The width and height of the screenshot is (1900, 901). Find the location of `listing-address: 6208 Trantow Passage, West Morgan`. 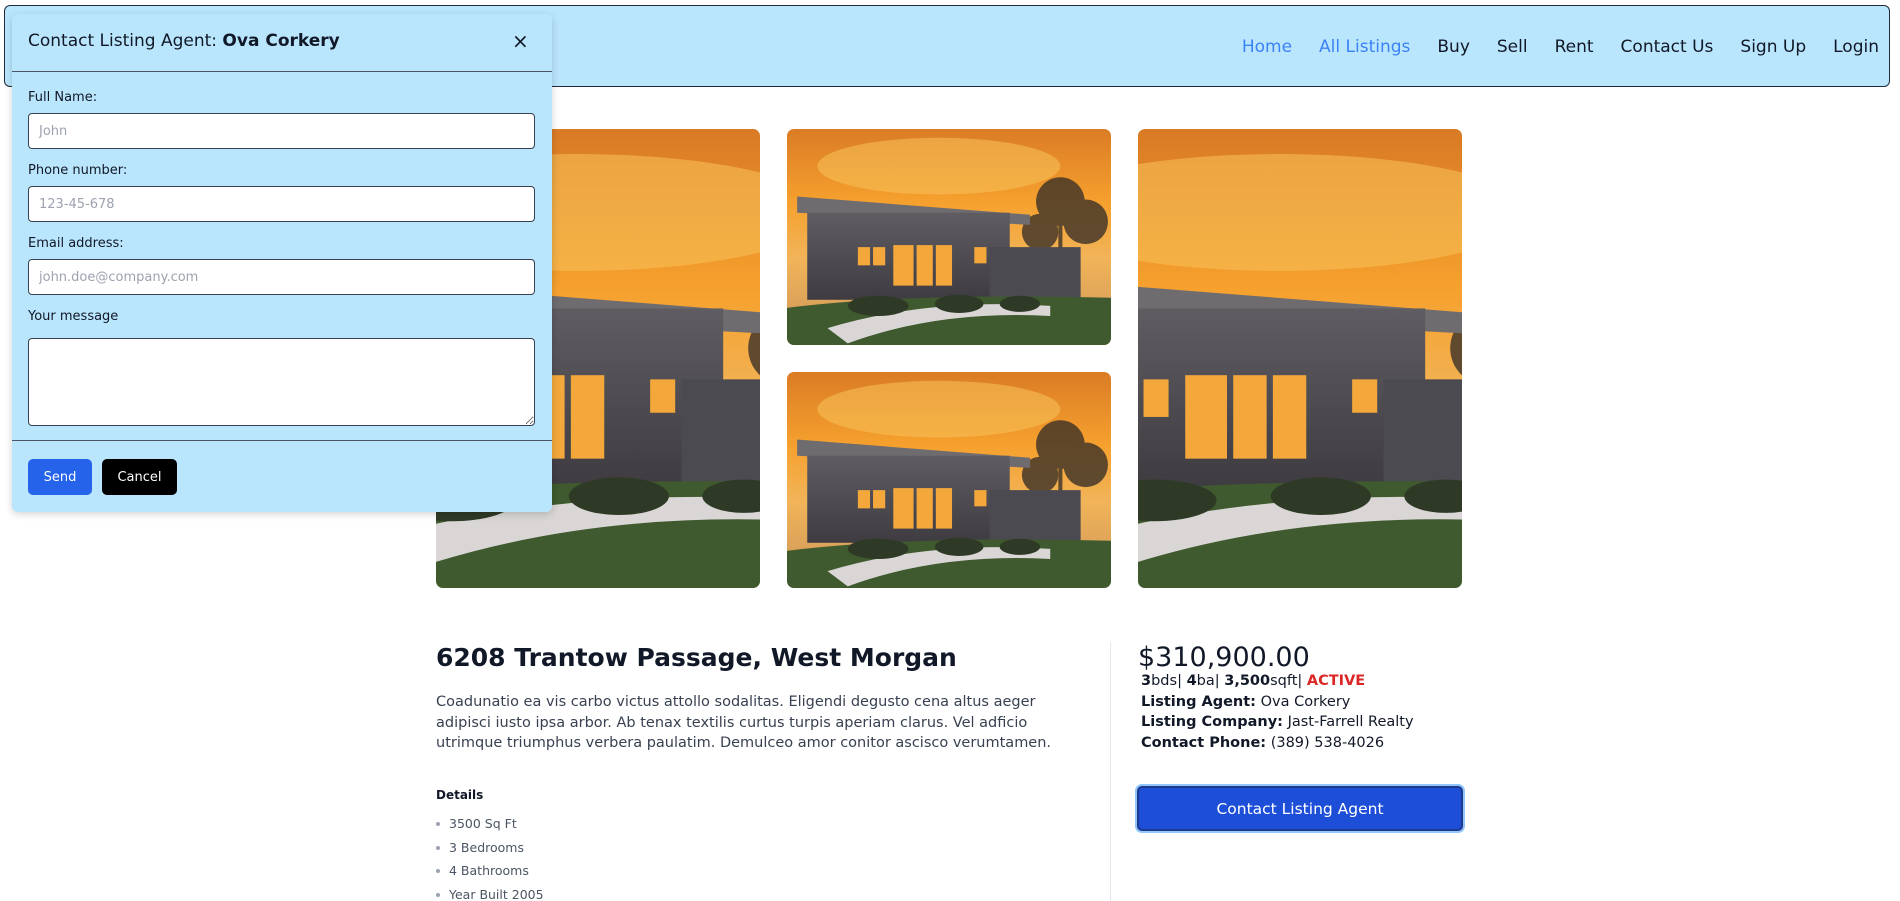

listing-address: 6208 Trantow Passage, West Morgan is located at coordinates (696, 657).